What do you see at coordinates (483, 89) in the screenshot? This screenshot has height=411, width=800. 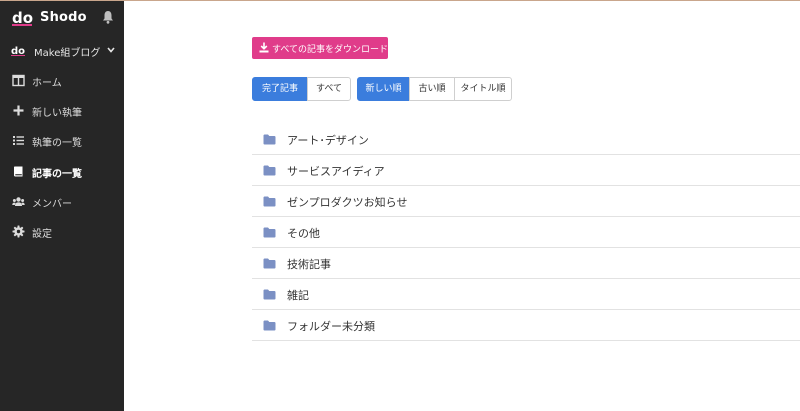 I see `sort-title-button: タイトル順` at bounding box center [483, 89].